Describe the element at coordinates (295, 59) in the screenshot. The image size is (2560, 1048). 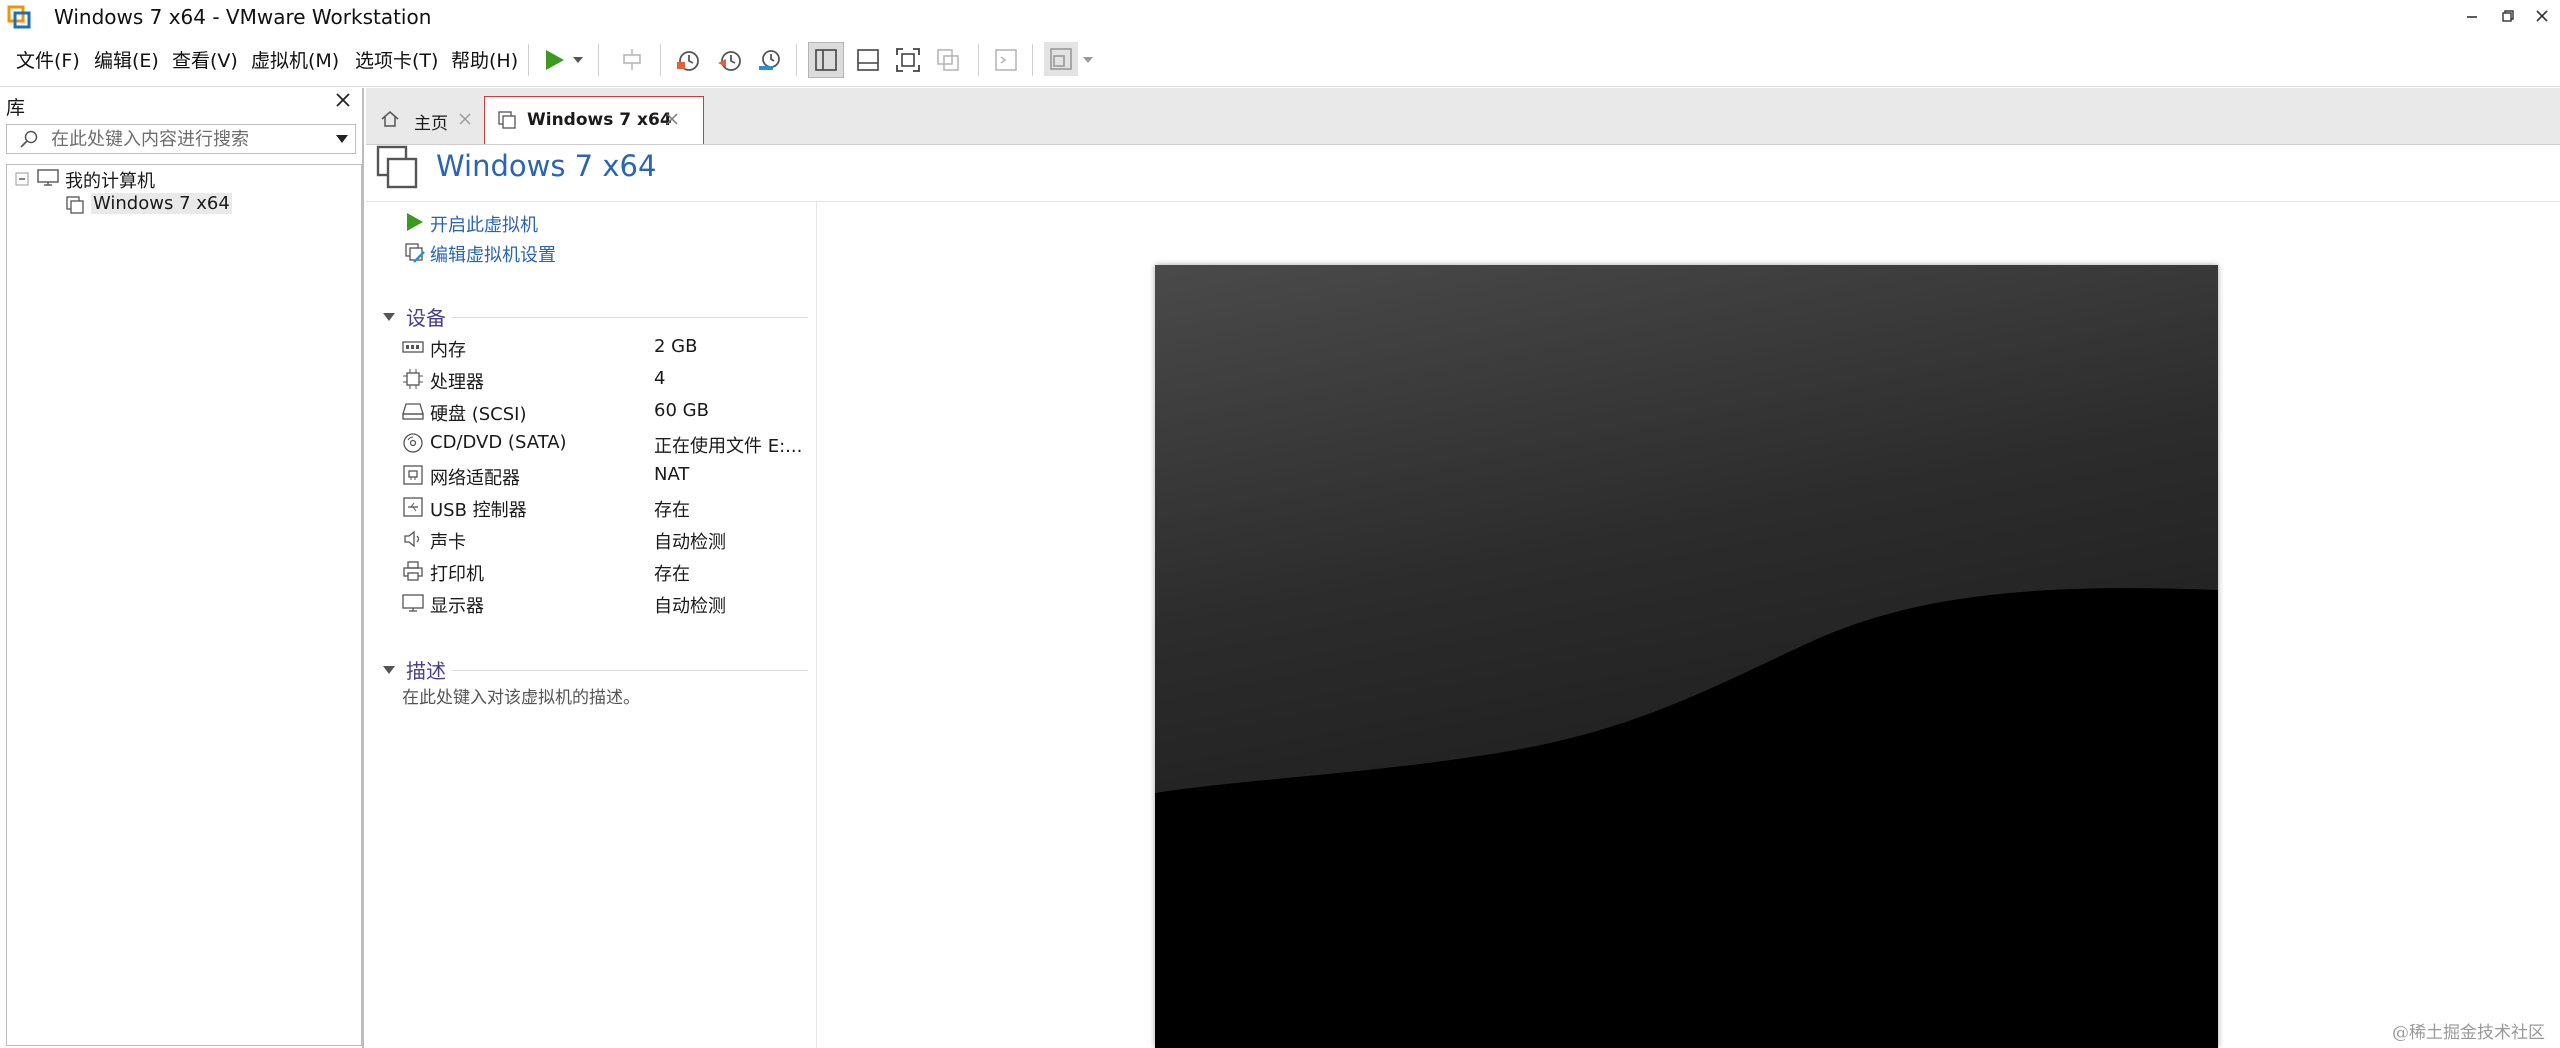
I see `menu-vm: 虚拟机(M)` at that location.